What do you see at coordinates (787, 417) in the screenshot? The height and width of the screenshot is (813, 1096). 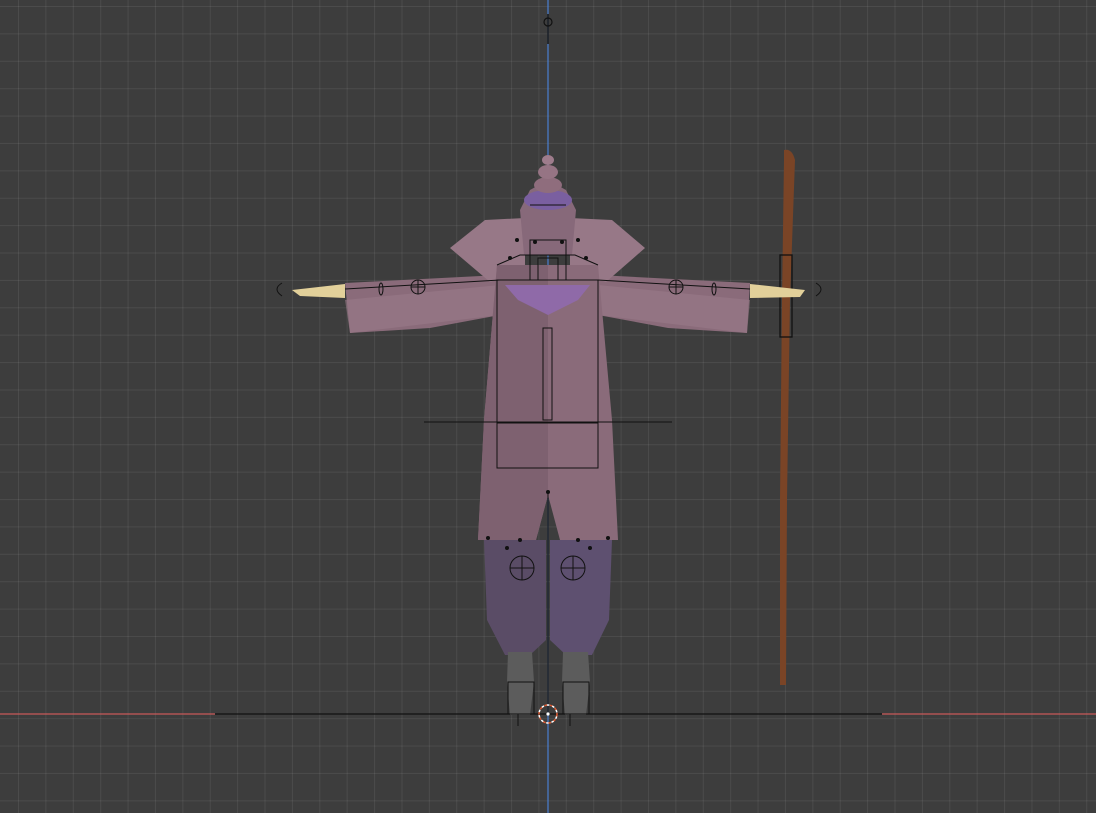 I see `staff-object` at bounding box center [787, 417].